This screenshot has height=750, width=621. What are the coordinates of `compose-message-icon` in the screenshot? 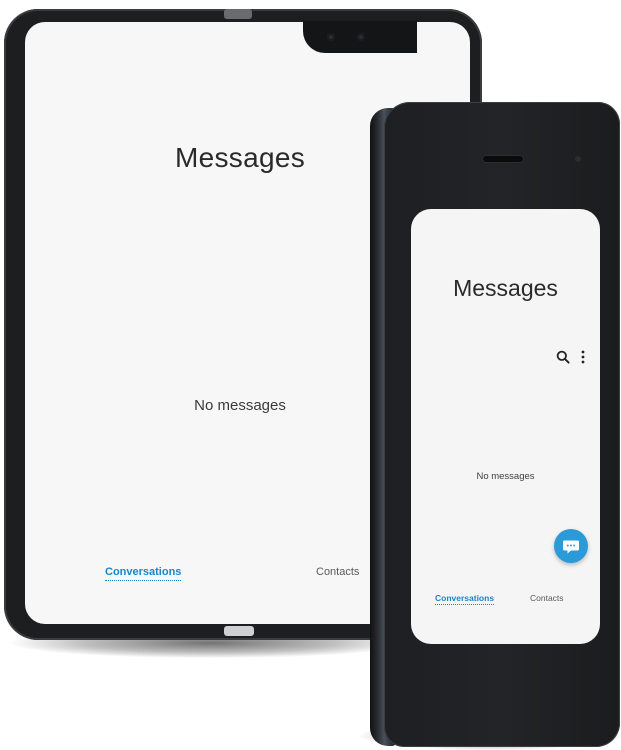 It's located at (571, 547).